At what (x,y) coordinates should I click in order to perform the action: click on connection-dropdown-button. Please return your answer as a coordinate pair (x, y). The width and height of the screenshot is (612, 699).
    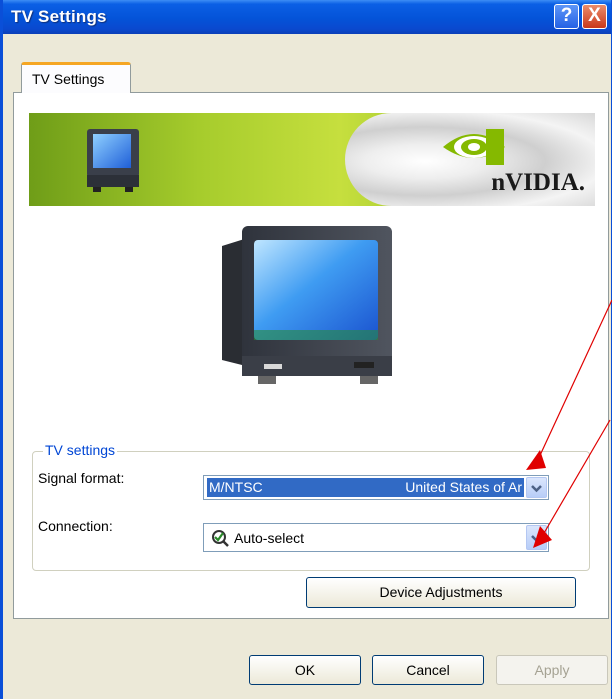
    Looking at the image, I should click on (536, 537).